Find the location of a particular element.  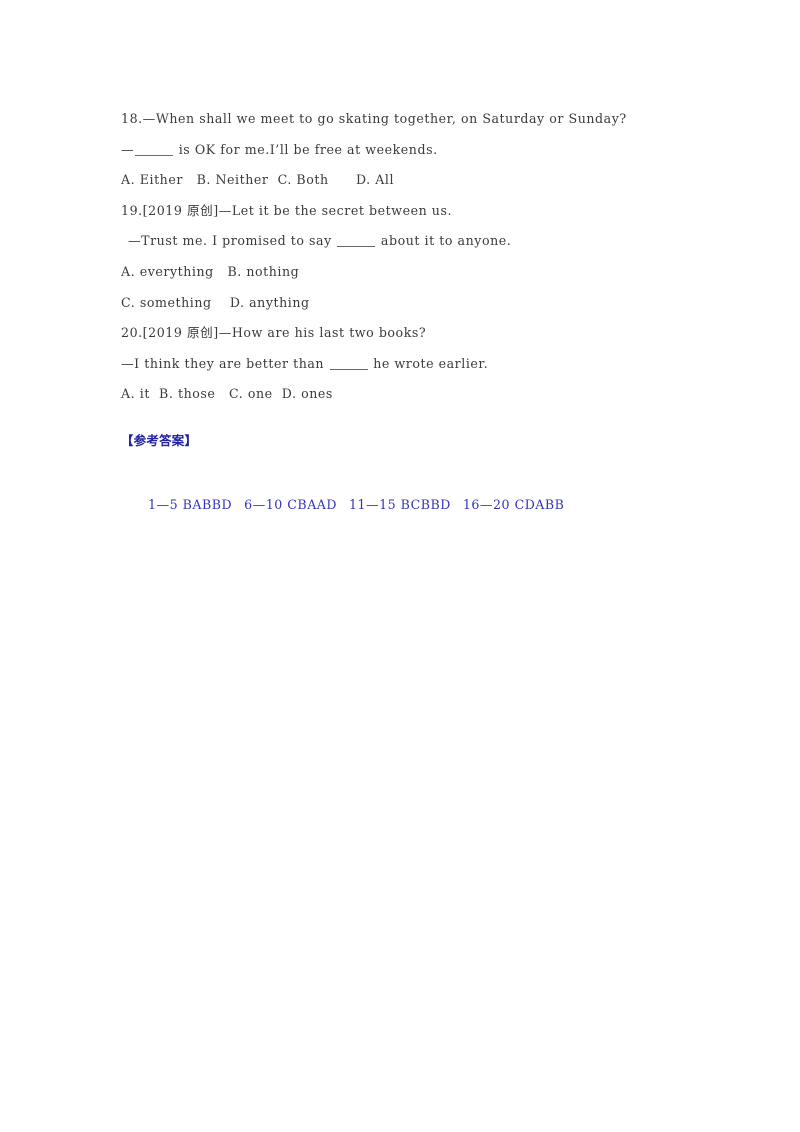

question-18-dash: — is located at coordinates (128, 149).